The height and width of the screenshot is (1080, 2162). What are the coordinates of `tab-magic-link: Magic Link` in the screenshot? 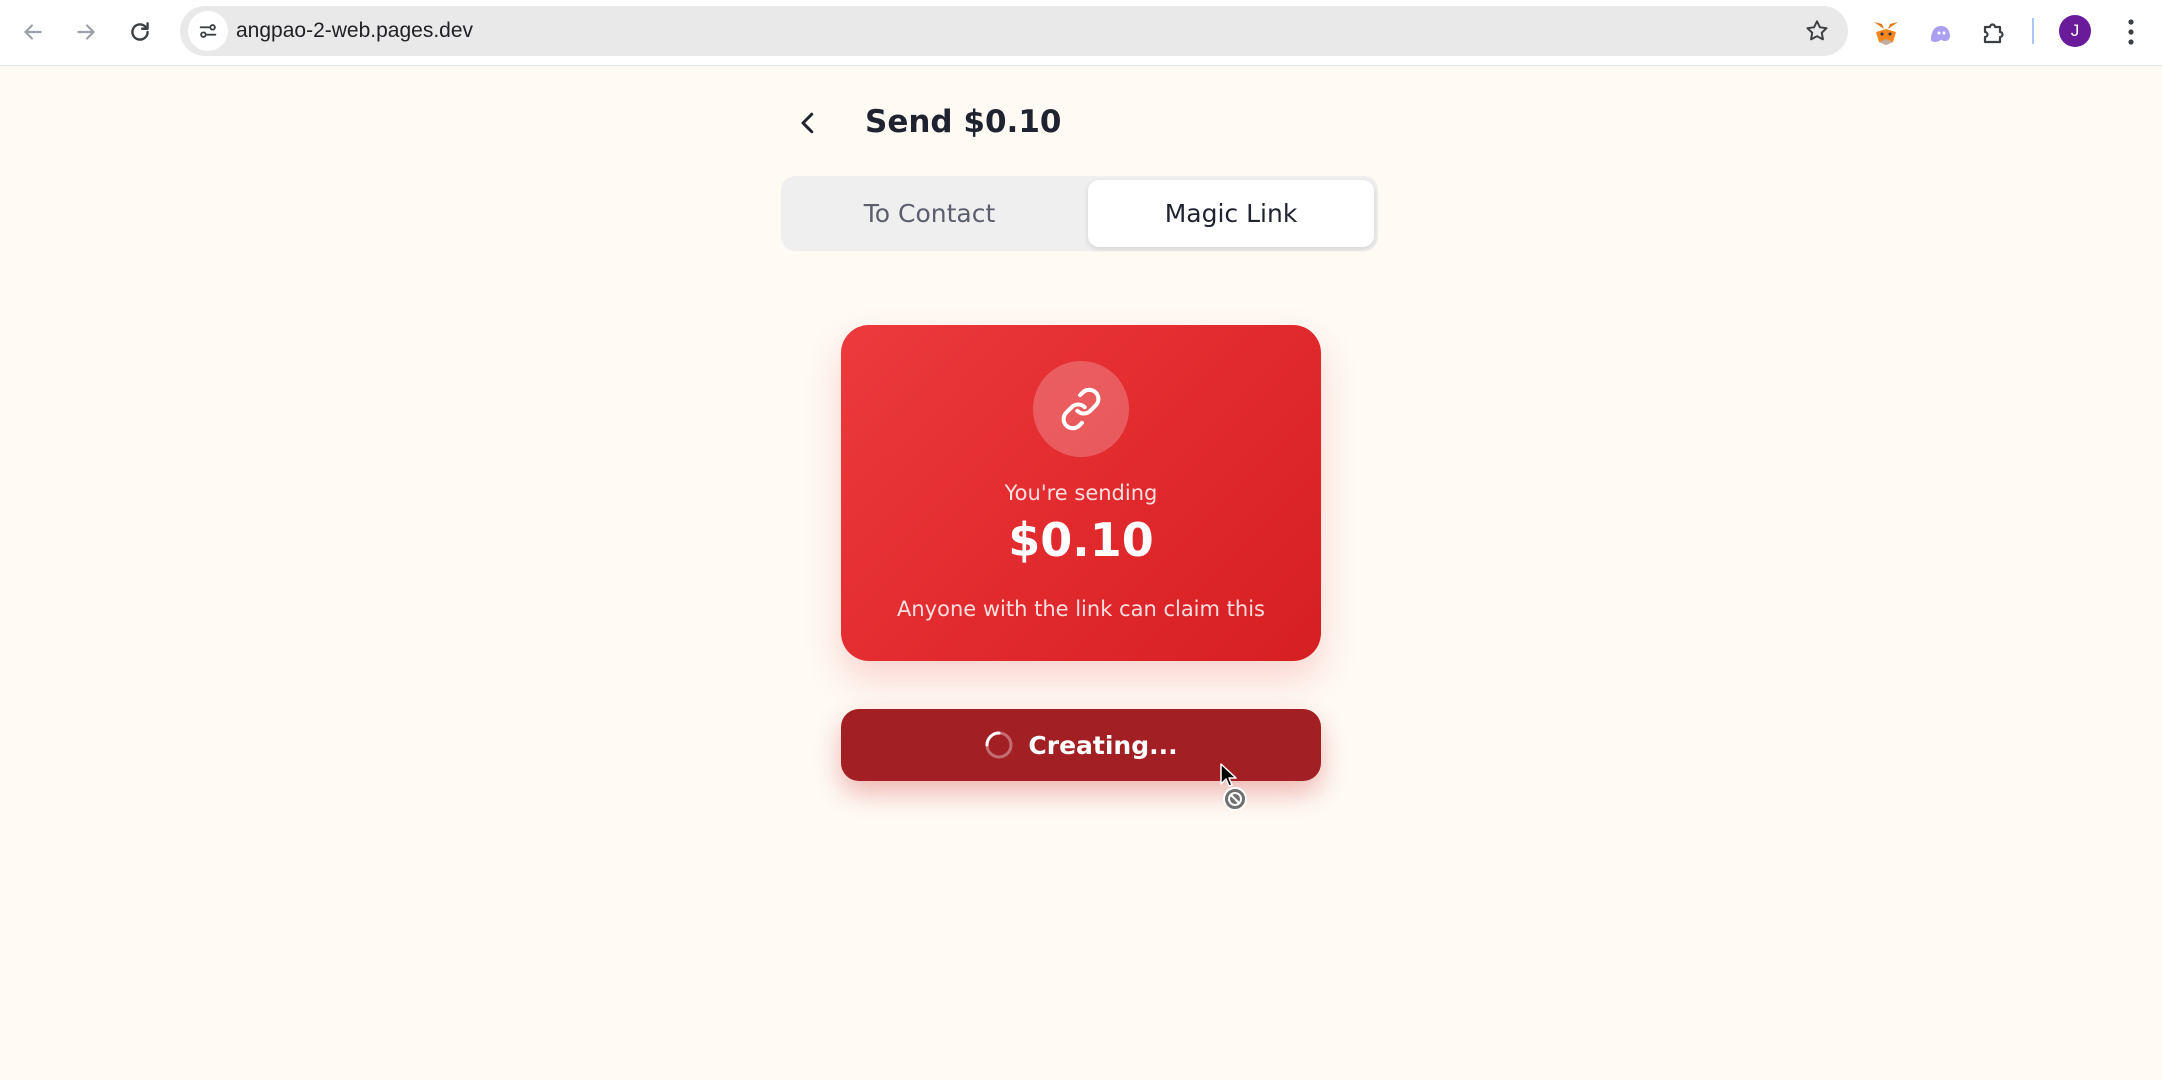 It's located at (1231, 213).